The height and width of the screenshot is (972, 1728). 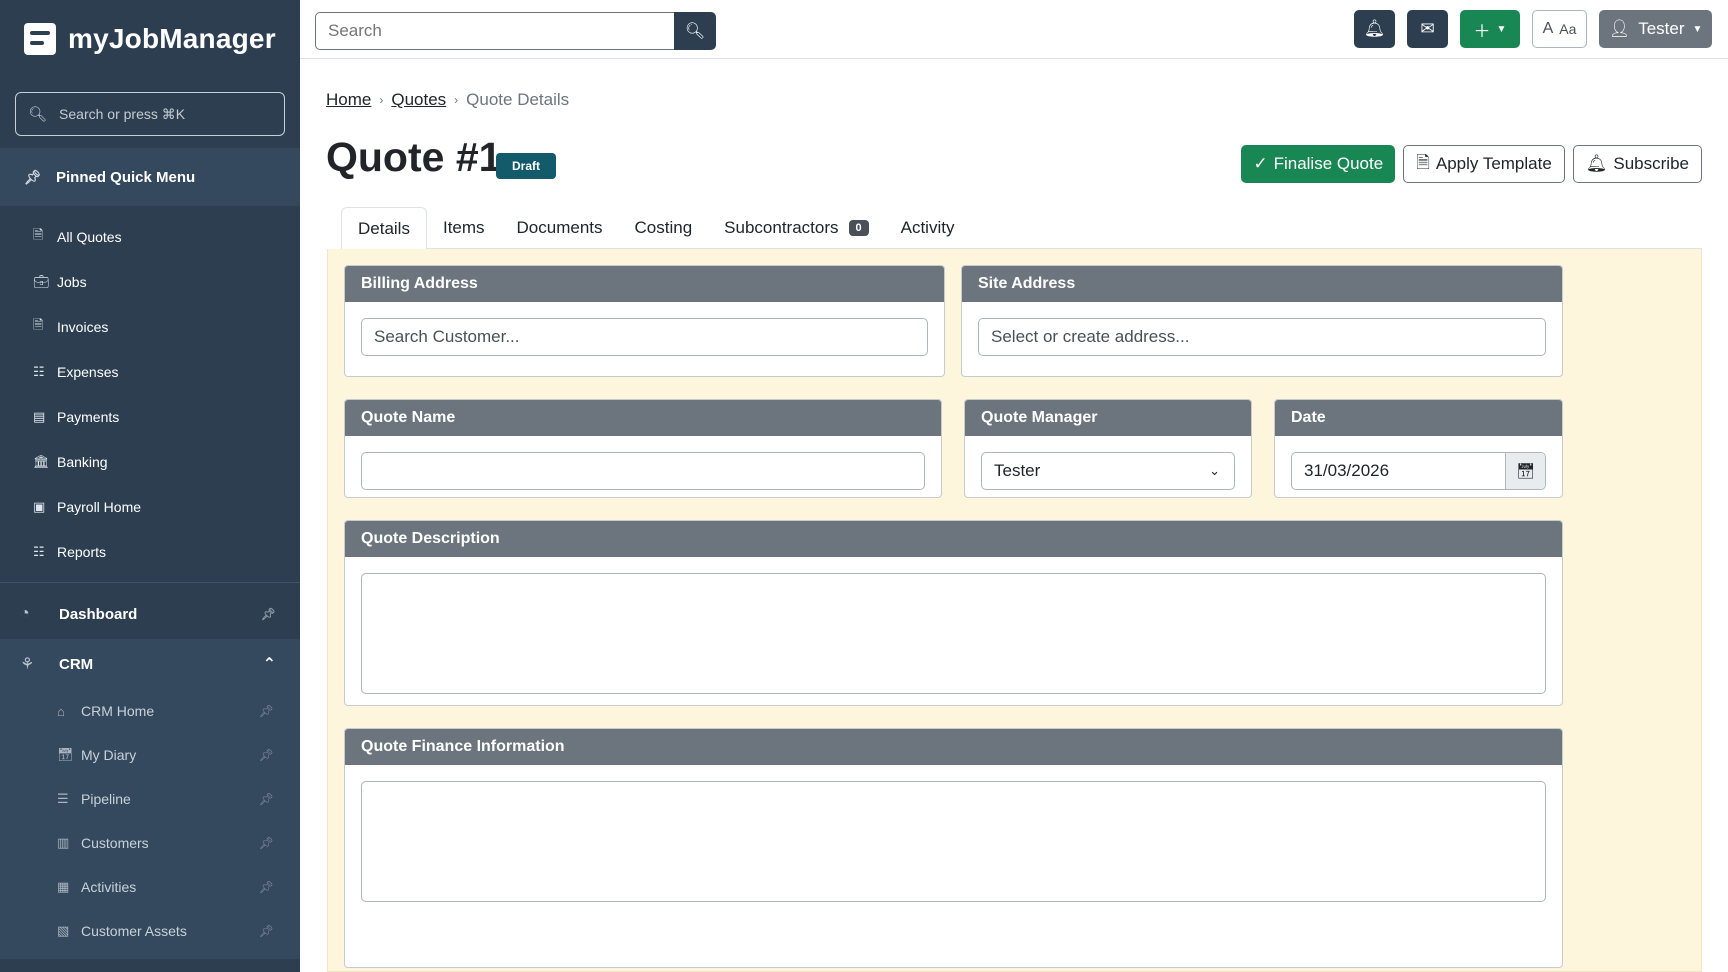 What do you see at coordinates (1108, 471) in the screenshot?
I see `quote-manager-select: Tester ⌄` at bounding box center [1108, 471].